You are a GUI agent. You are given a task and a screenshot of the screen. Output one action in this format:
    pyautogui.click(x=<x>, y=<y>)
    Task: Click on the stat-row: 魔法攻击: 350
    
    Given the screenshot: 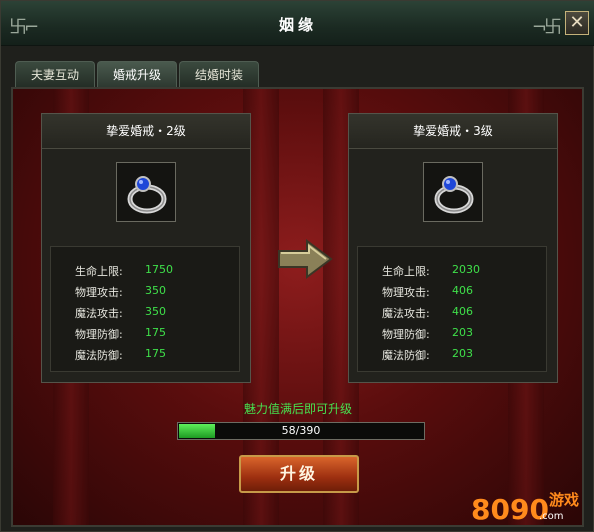 What is the action you would take?
    pyautogui.click(x=145, y=315)
    